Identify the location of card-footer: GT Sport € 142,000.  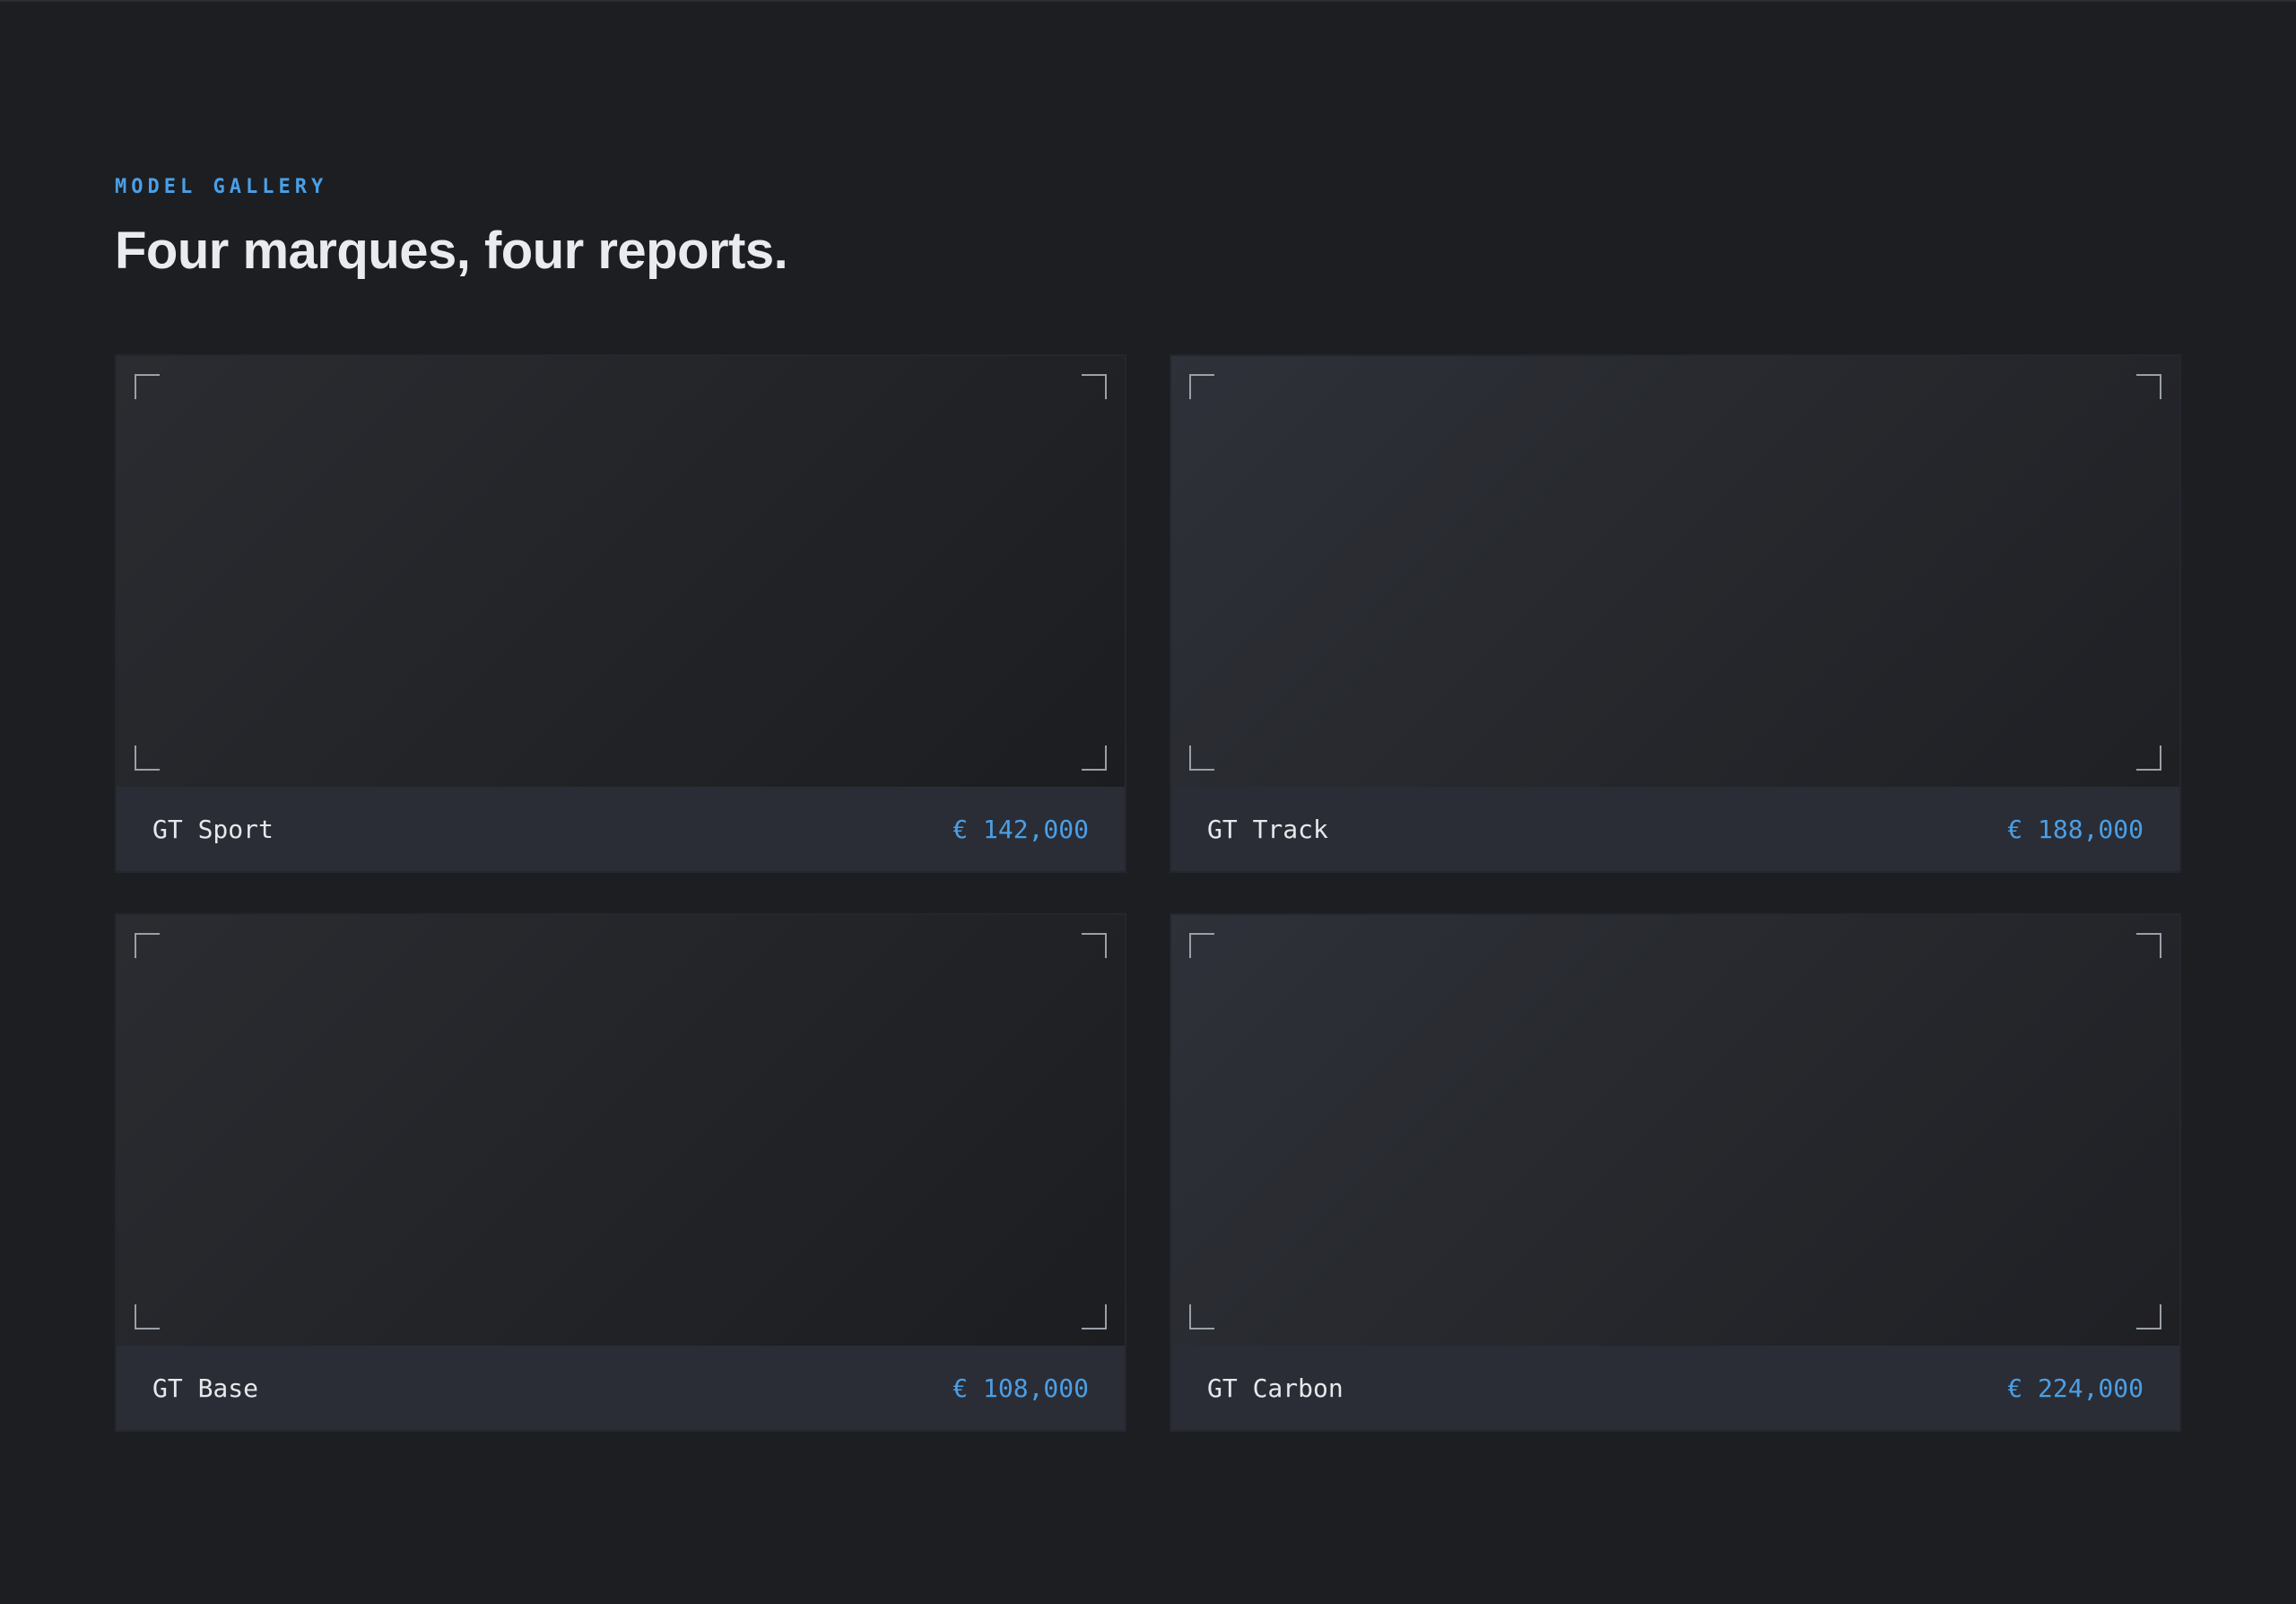
(621, 829).